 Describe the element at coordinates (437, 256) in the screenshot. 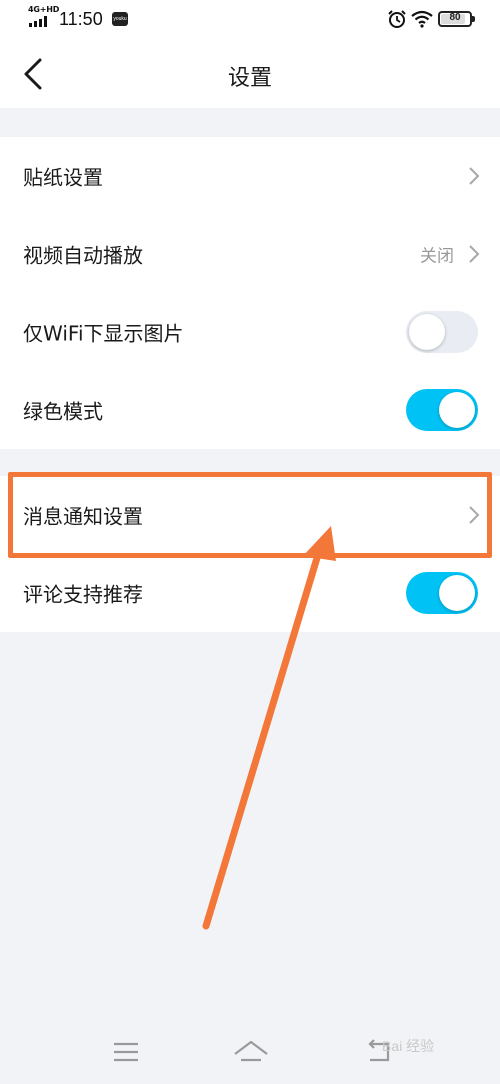

I see `setting-value: 关闭` at that location.